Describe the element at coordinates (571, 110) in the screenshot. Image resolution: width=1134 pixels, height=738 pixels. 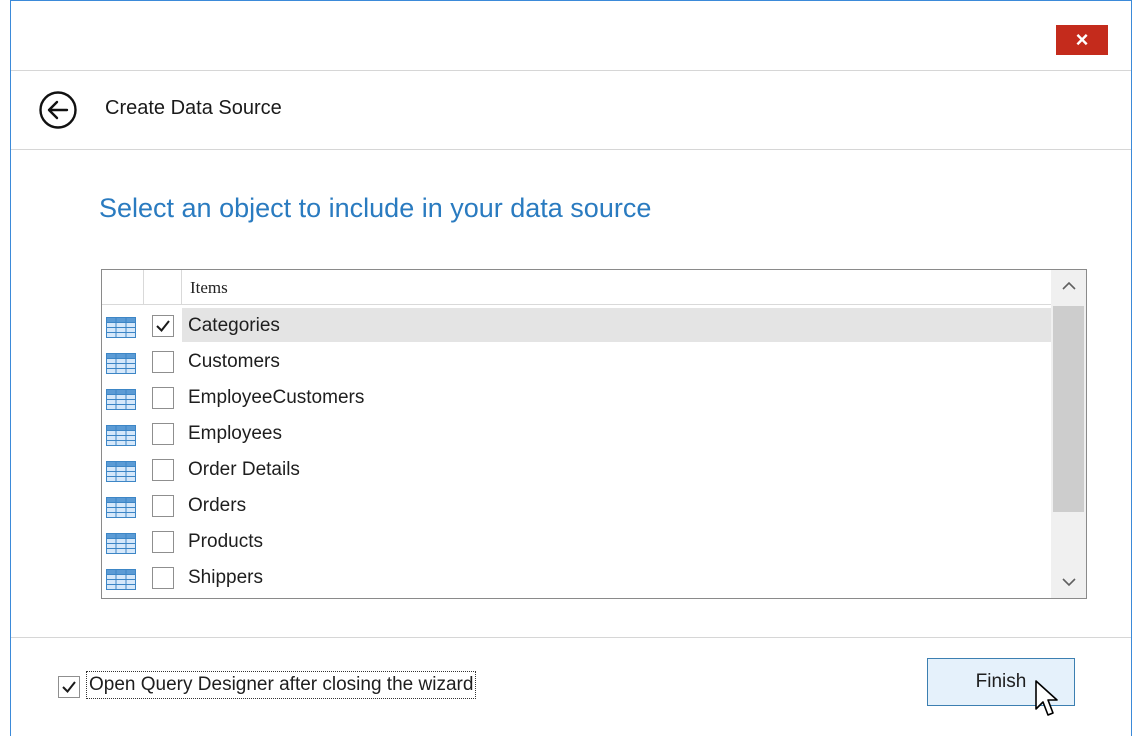
I see `wizard-header: Create Data Source` at that location.